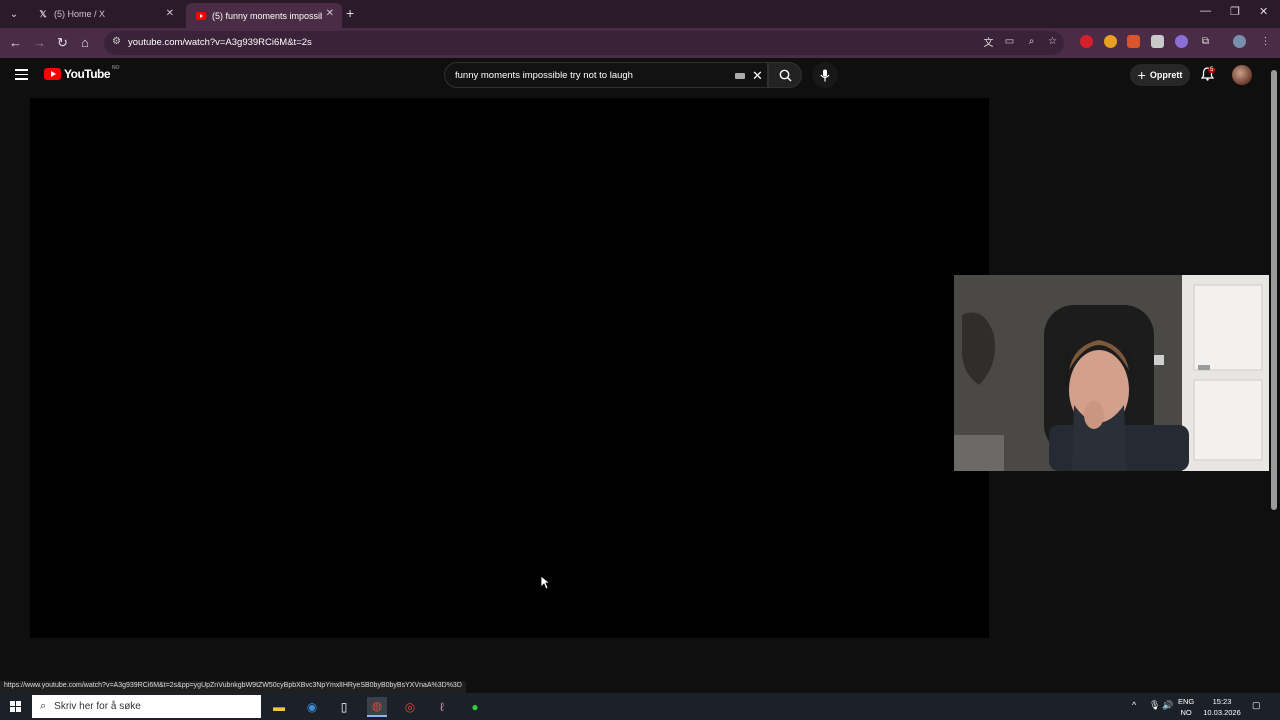  What do you see at coordinates (14, 14) in the screenshot?
I see `tab-search-icon: ⌄` at bounding box center [14, 14].